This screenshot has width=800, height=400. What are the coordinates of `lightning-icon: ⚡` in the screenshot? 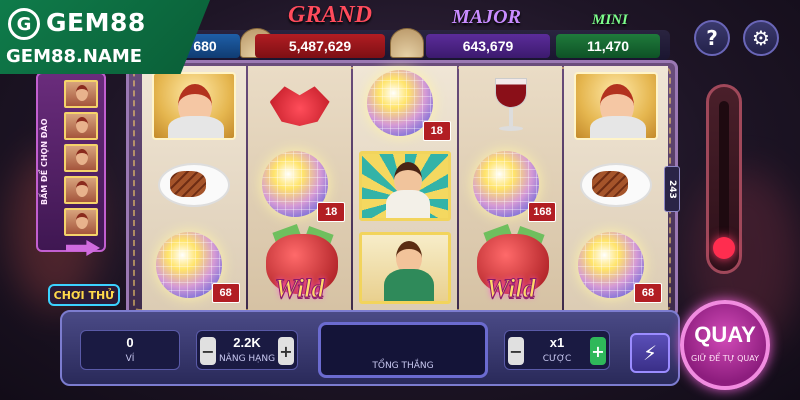 It's located at (650, 353).